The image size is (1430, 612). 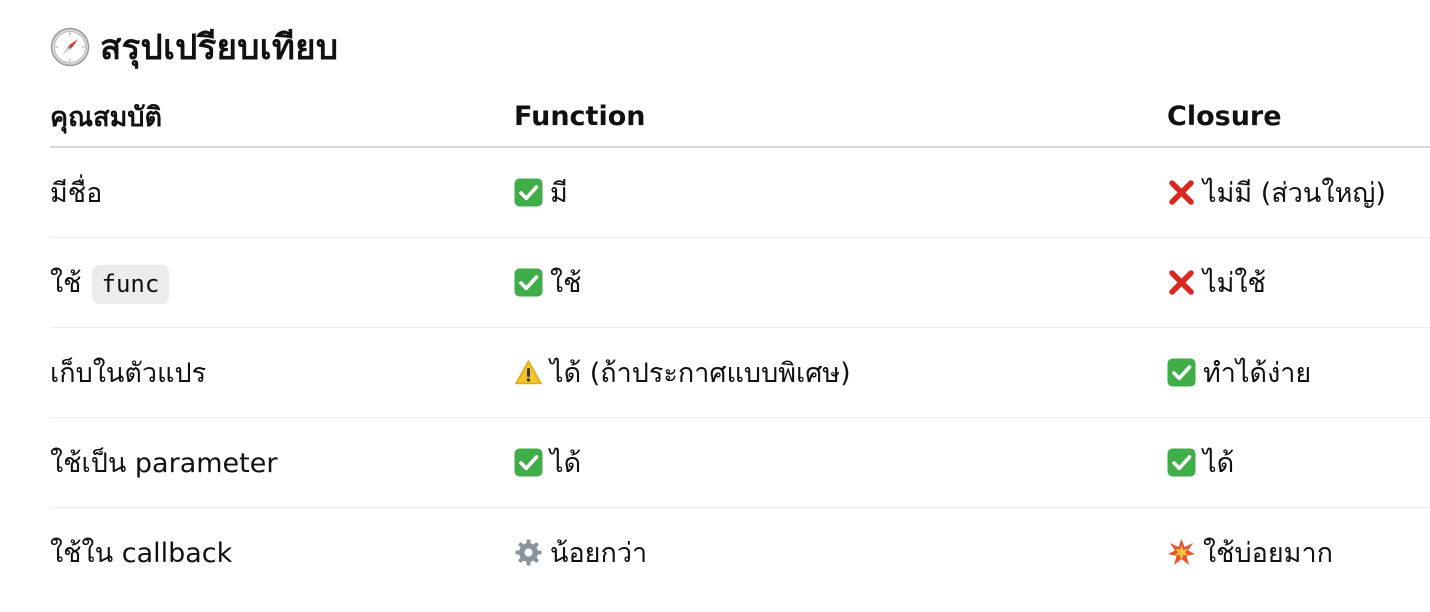 I want to click on property-cell: ใช้เป็น parameter, so click(x=282, y=462).